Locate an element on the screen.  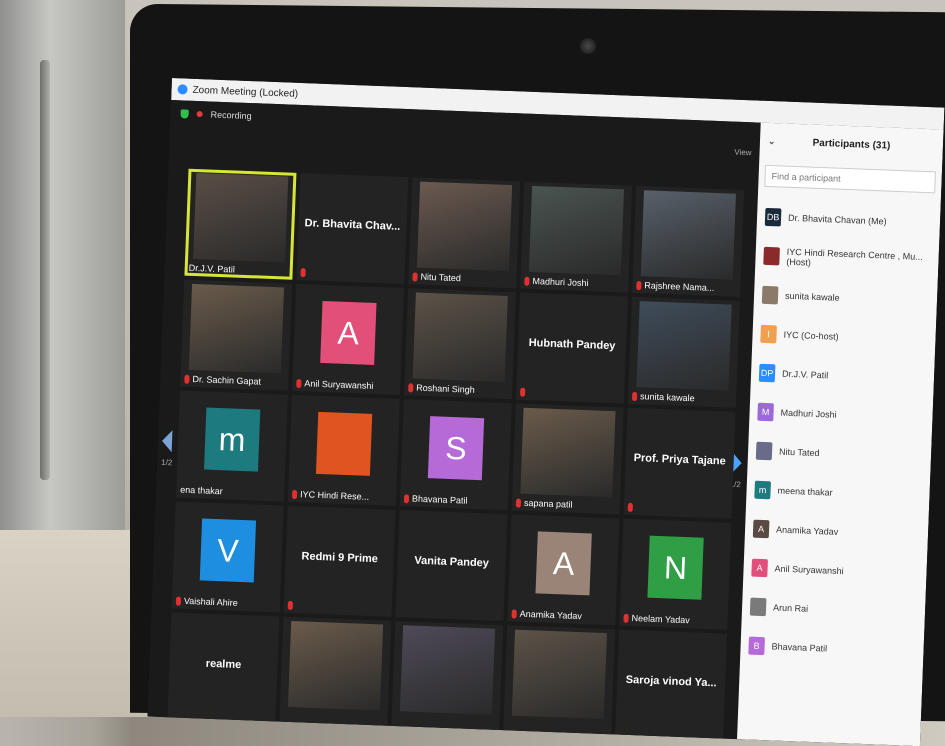
participant-name: Dr. Sachin Gapat is located at coordinates (227, 380).